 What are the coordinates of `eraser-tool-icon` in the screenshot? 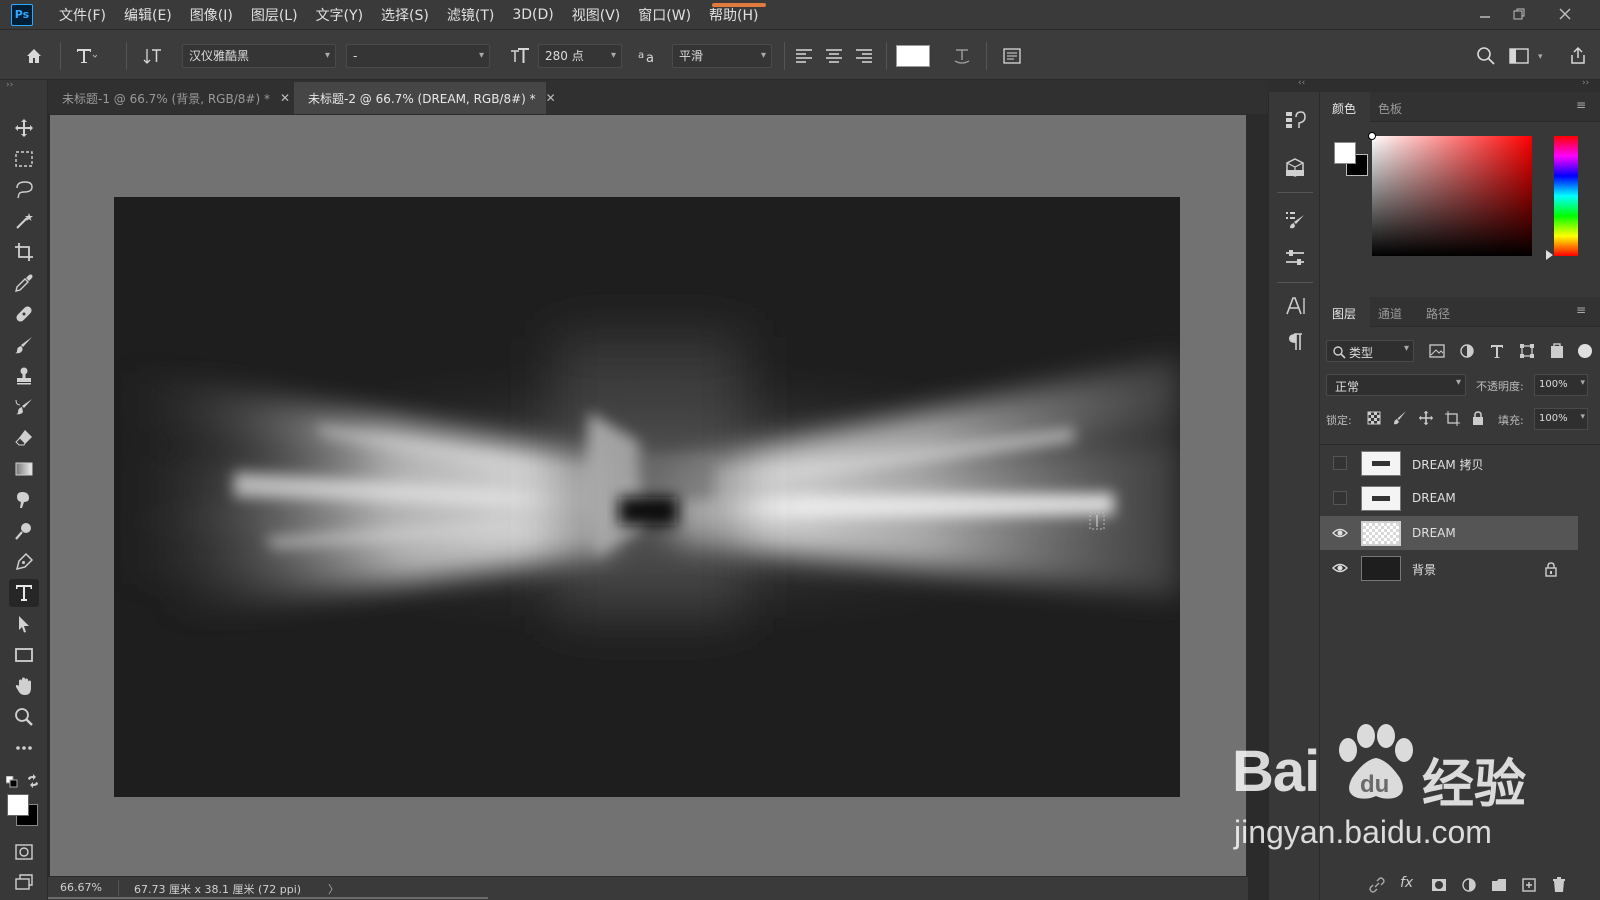 It's located at (24, 438).